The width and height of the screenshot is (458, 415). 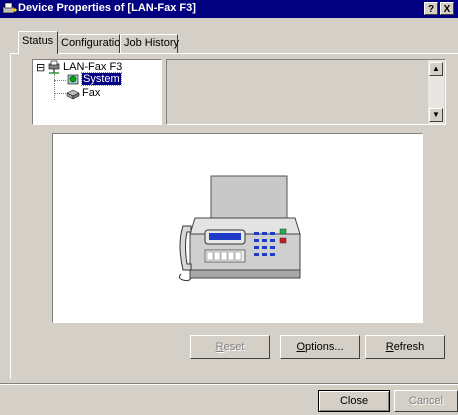 What do you see at coordinates (91, 93) in the screenshot?
I see `tree-item-fax: Fax` at bounding box center [91, 93].